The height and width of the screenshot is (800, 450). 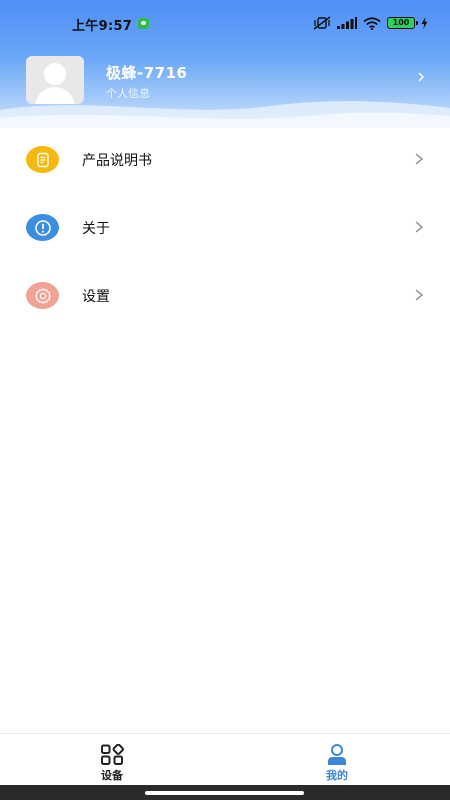 What do you see at coordinates (55, 74) in the screenshot?
I see `avatar-head` at bounding box center [55, 74].